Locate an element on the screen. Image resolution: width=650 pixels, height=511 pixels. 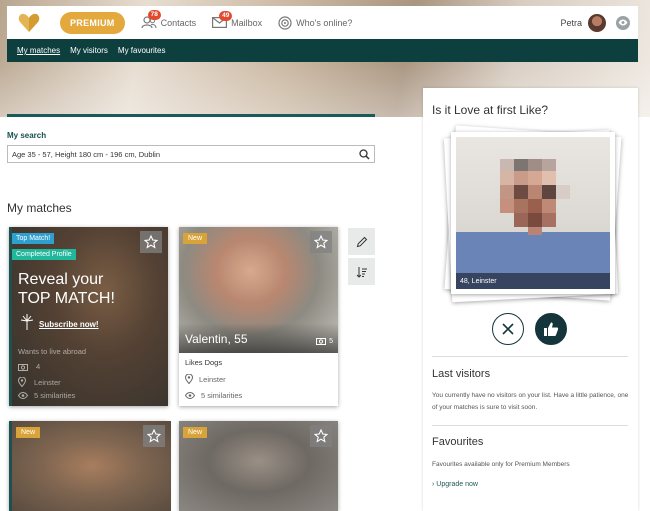
heart-logo-icon is located at coordinates (29, 23).